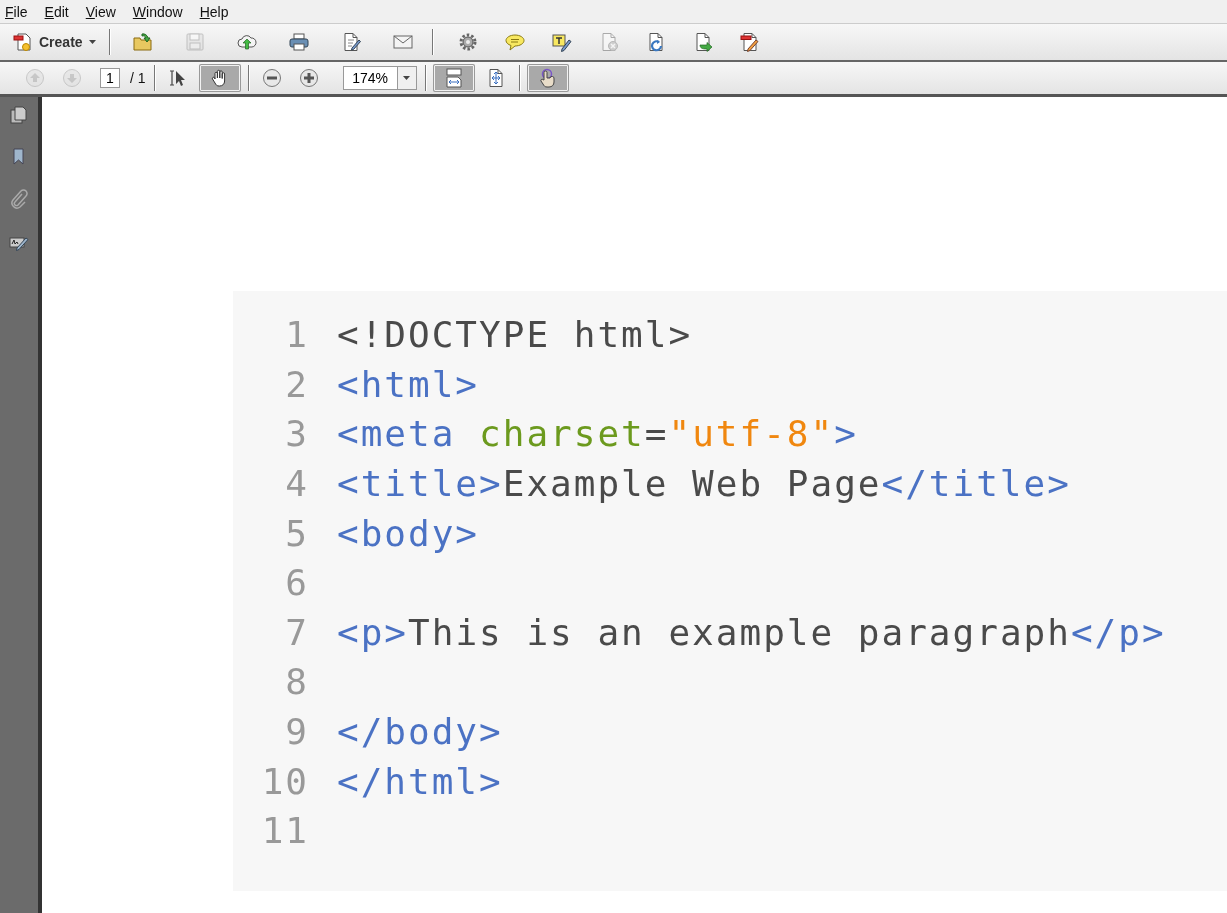 This screenshot has width=1227, height=913. What do you see at coordinates (514, 42) in the screenshot?
I see `speech-bubble-icon` at bounding box center [514, 42].